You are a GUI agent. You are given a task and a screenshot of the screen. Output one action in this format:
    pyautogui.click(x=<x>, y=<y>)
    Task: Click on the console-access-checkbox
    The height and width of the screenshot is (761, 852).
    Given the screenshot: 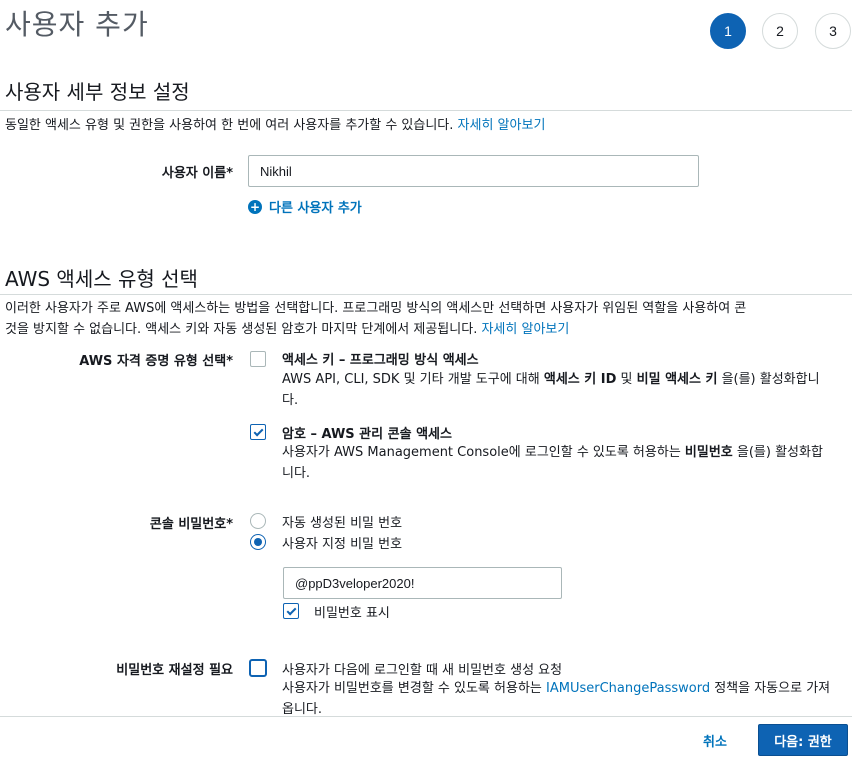 What is the action you would take?
    pyautogui.click(x=258, y=432)
    